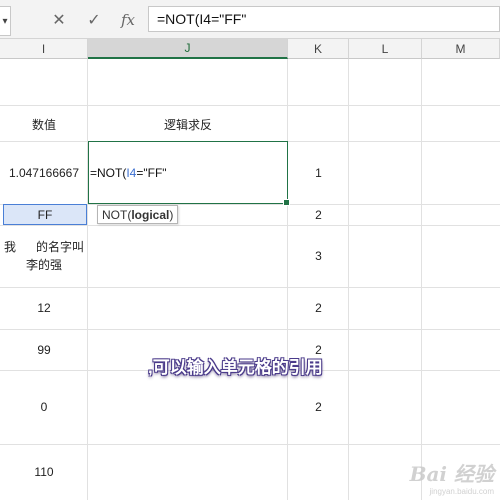 Image resolution: width=500 pixels, height=500 pixels. I want to click on formula-input: =NOT(I4="FF", so click(324, 19).